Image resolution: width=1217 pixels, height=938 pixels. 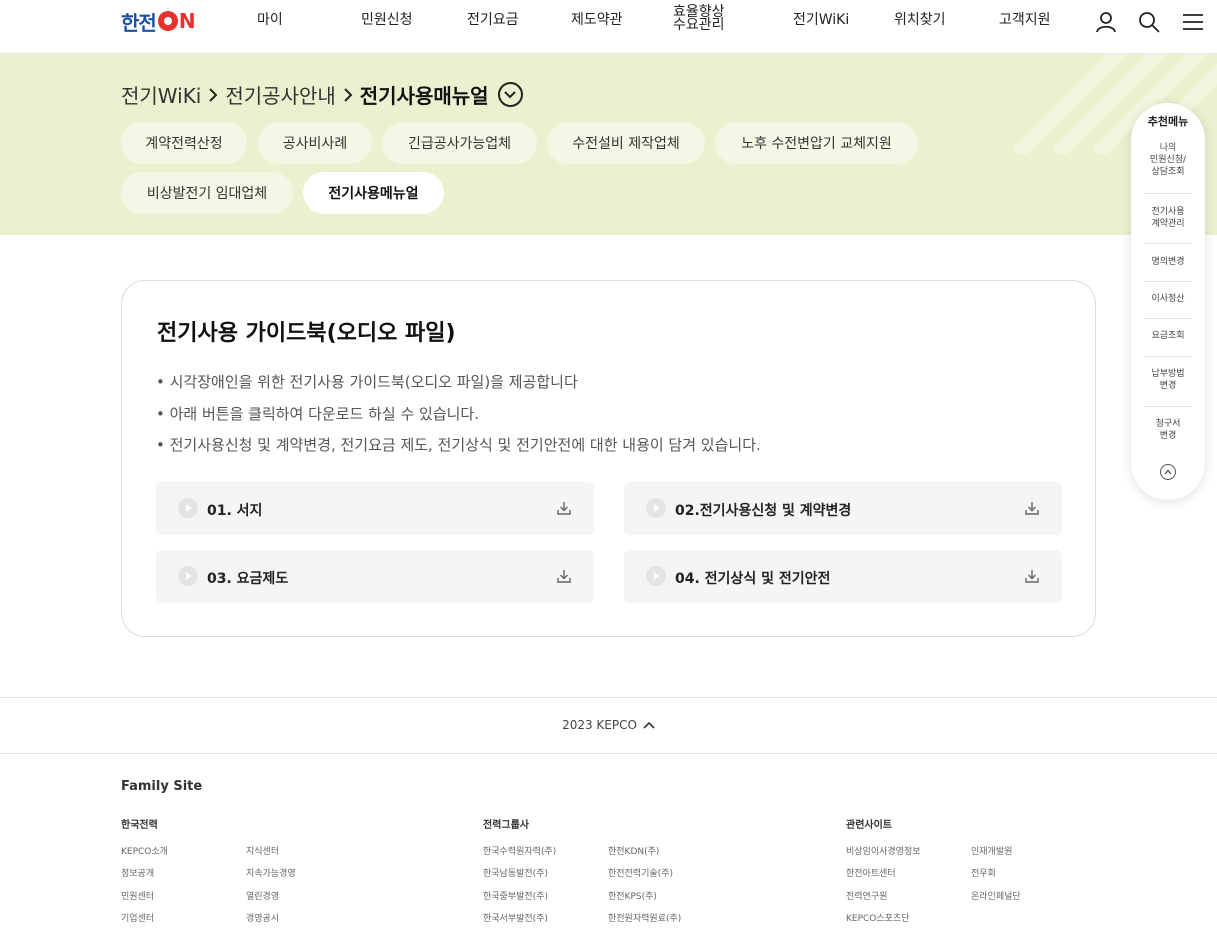 I want to click on nav-item-wiki: 전기WiKi, so click(x=821, y=20).